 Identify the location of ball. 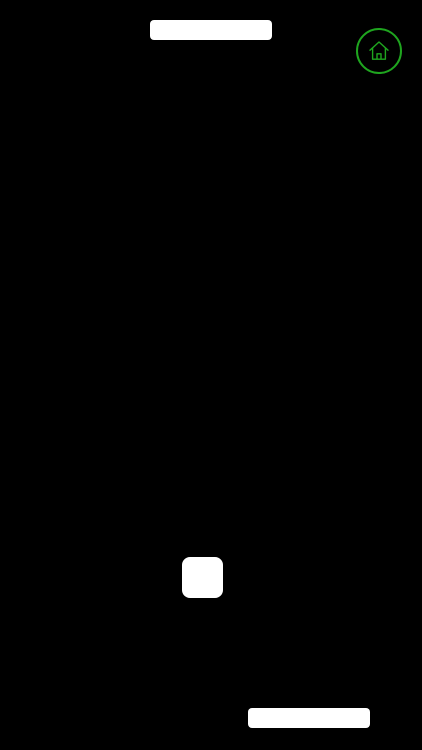
(202, 577).